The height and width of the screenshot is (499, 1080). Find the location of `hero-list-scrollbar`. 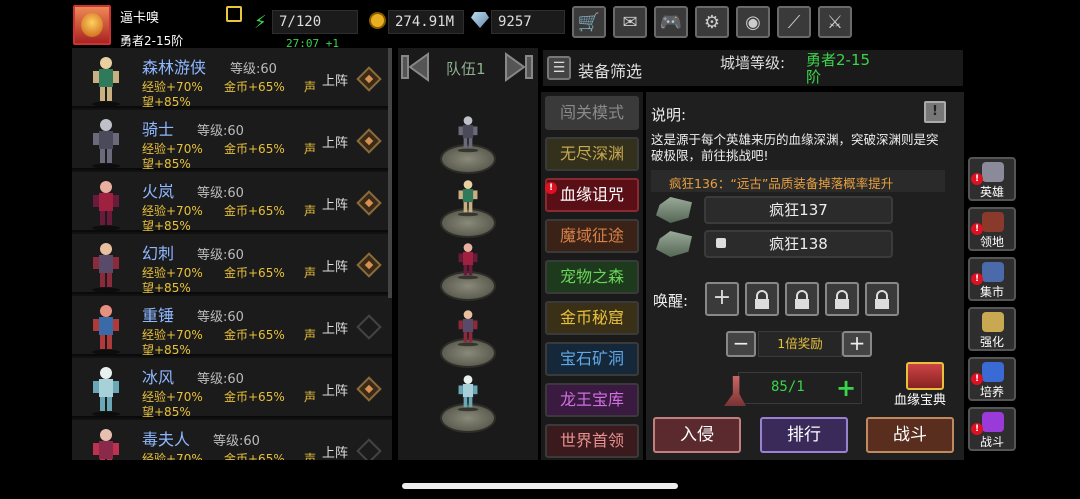

hero-list-scrollbar is located at coordinates (390, 173).